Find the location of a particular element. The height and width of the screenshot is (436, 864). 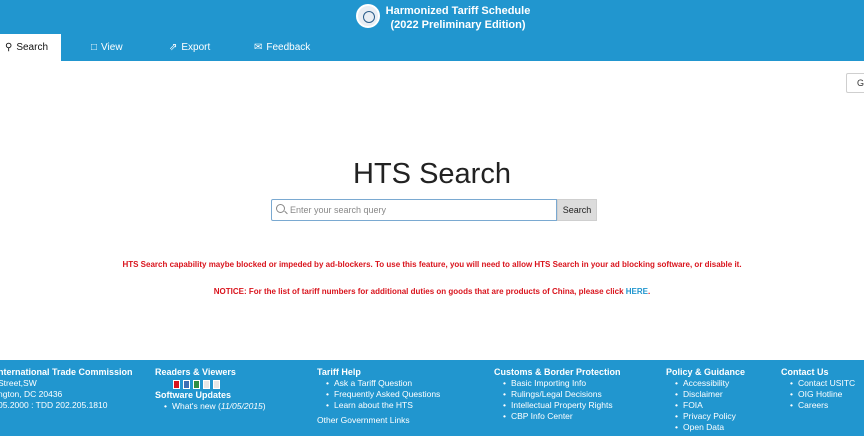

footer-link: Open Data is located at coordinates (705, 427).